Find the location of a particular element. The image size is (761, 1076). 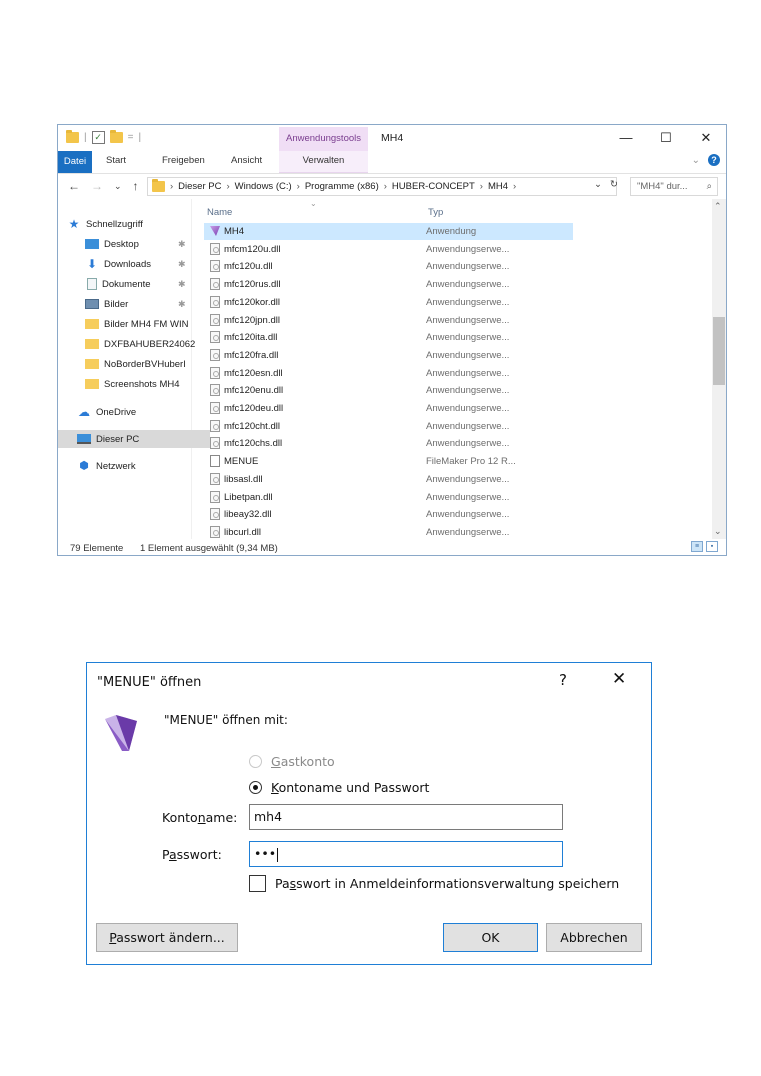

tab-start: Start is located at coordinates (116, 160).